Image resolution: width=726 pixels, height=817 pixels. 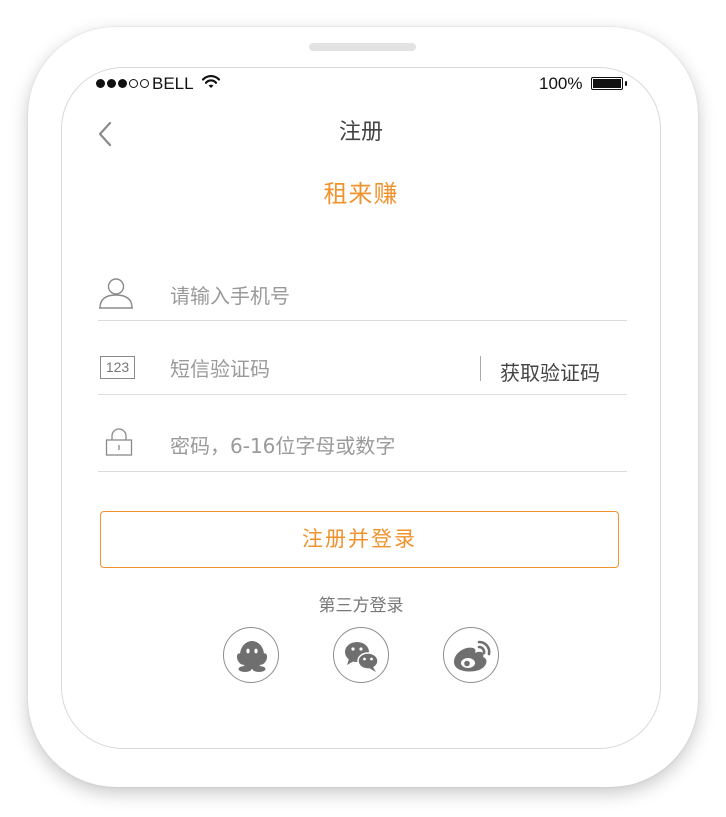 I want to click on password-row, so click(x=362, y=433).